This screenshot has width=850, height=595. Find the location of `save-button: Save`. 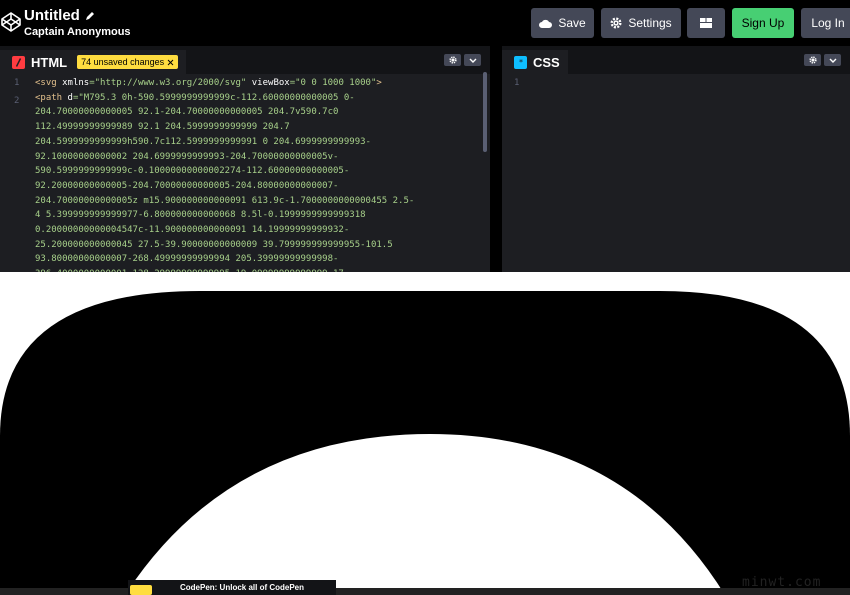

save-button: Save is located at coordinates (562, 23).